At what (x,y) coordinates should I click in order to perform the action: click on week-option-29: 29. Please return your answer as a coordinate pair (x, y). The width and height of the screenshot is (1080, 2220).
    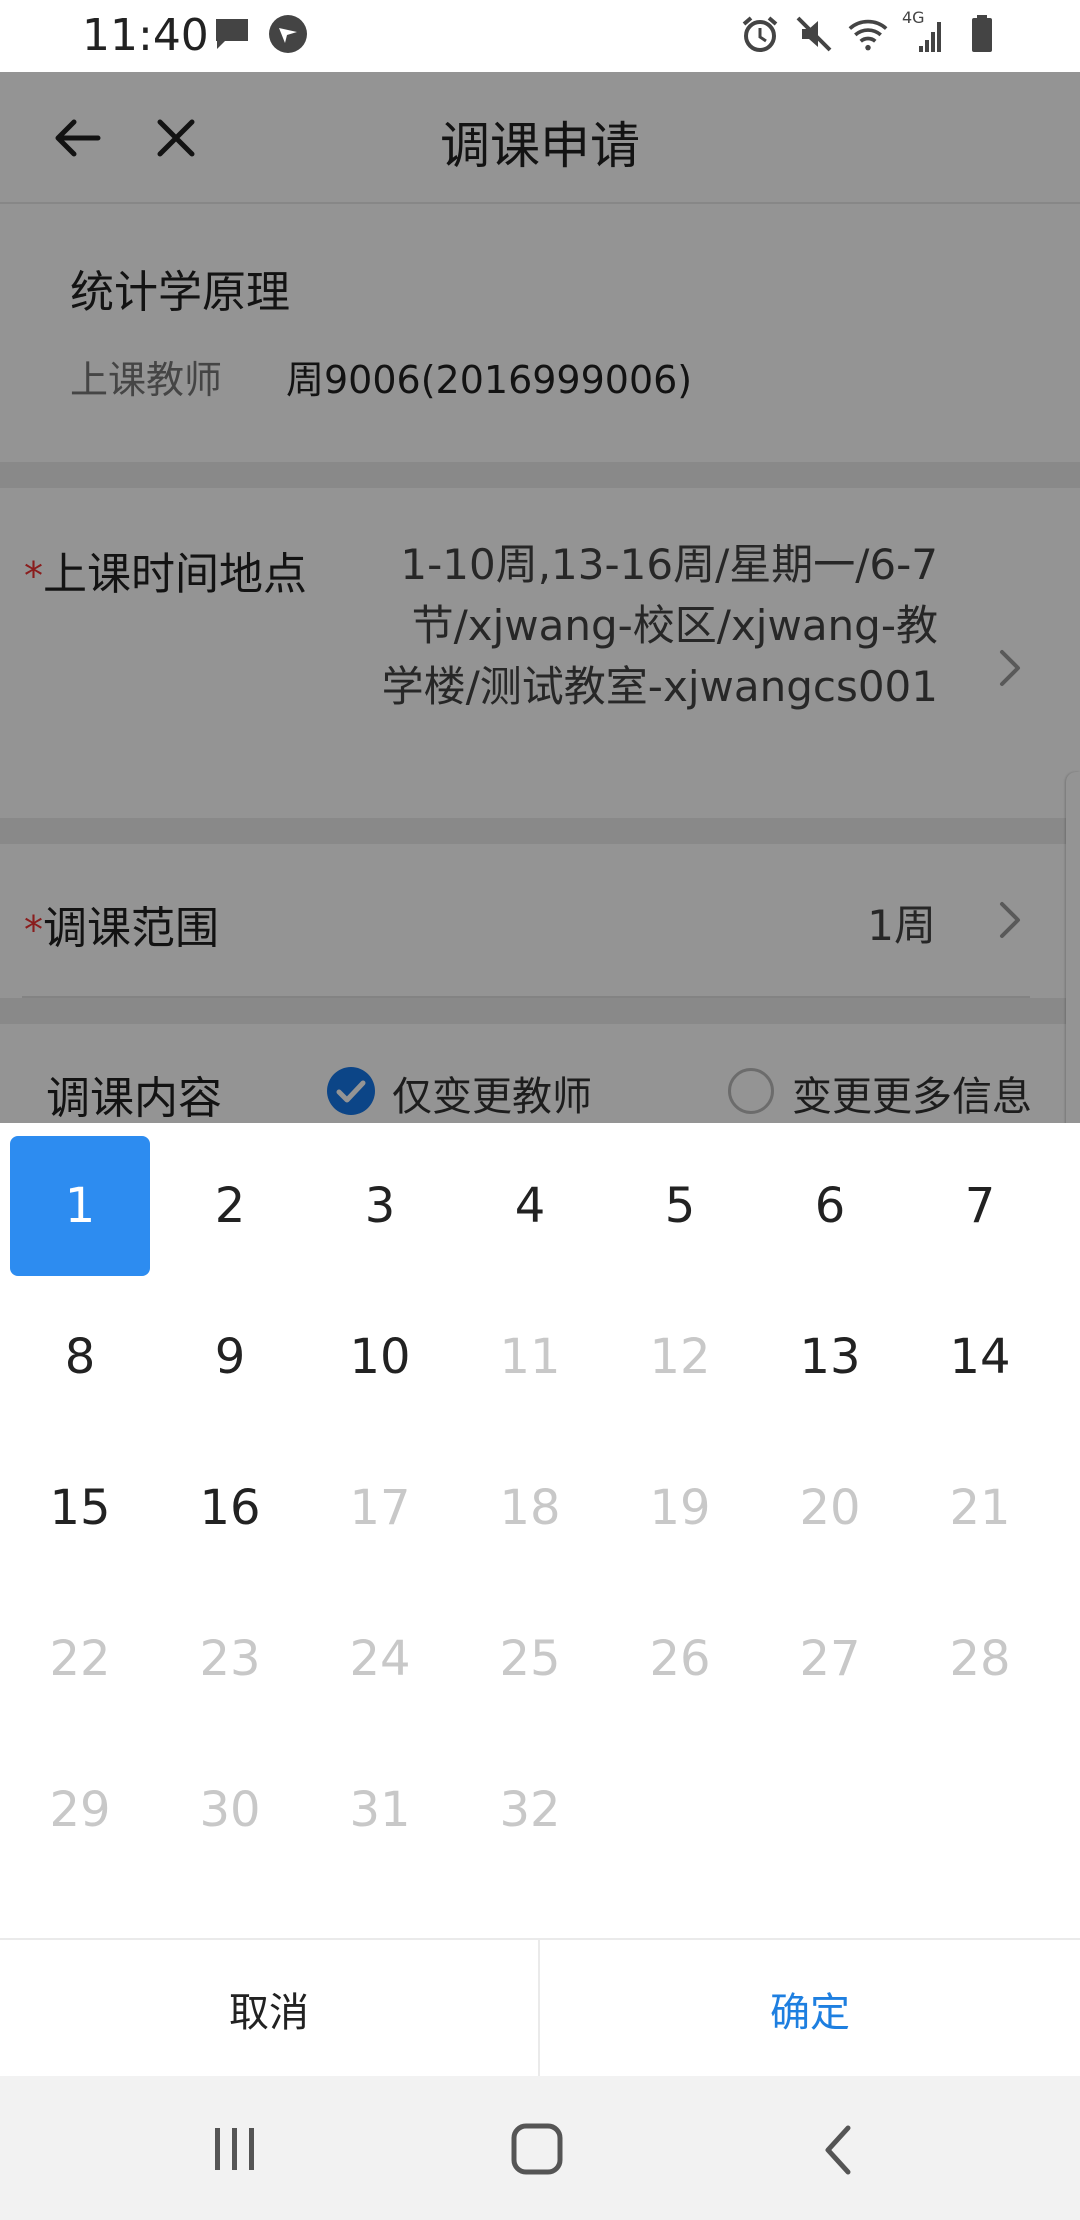
    Looking at the image, I should click on (80, 1810).